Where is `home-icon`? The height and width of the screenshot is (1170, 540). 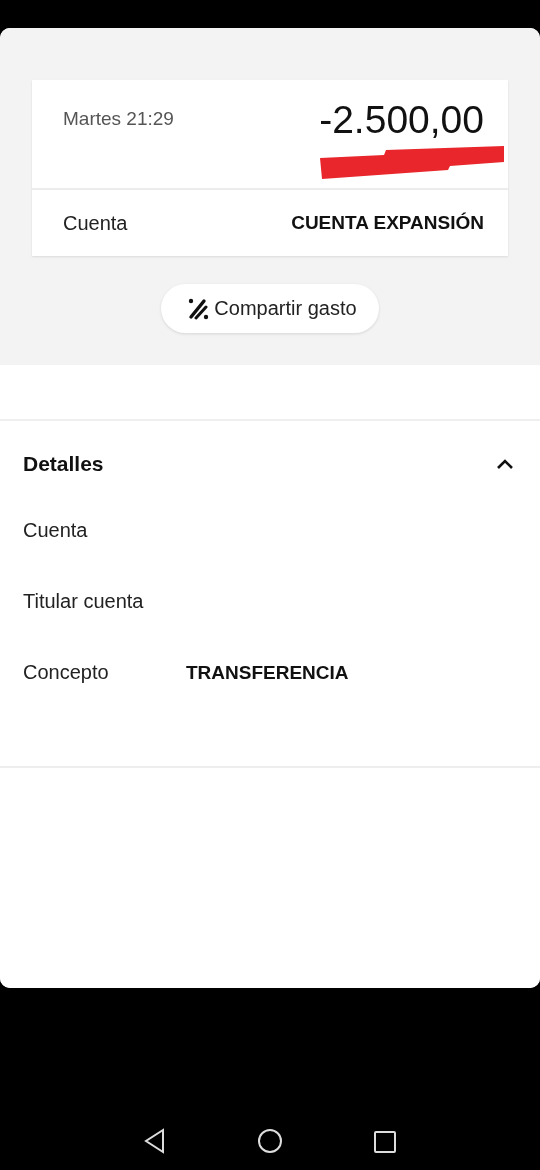 home-icon is located at coordinates (270, 1141).